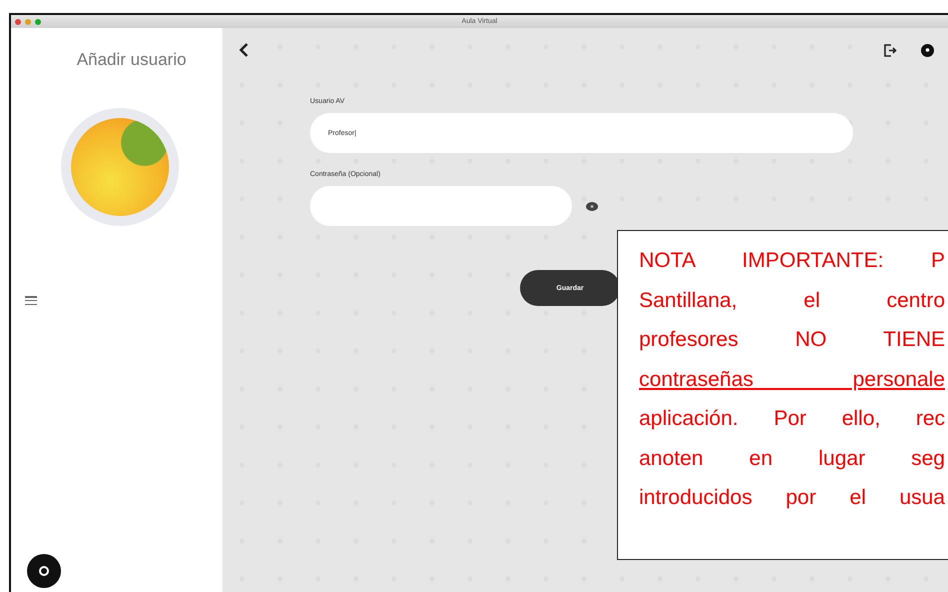 The image size is (948, 592). What do you see at coordinates (131, 60) in the screenshot?
I see `sidebar-title: Añadir usuario` at bounding box center [131, 60].